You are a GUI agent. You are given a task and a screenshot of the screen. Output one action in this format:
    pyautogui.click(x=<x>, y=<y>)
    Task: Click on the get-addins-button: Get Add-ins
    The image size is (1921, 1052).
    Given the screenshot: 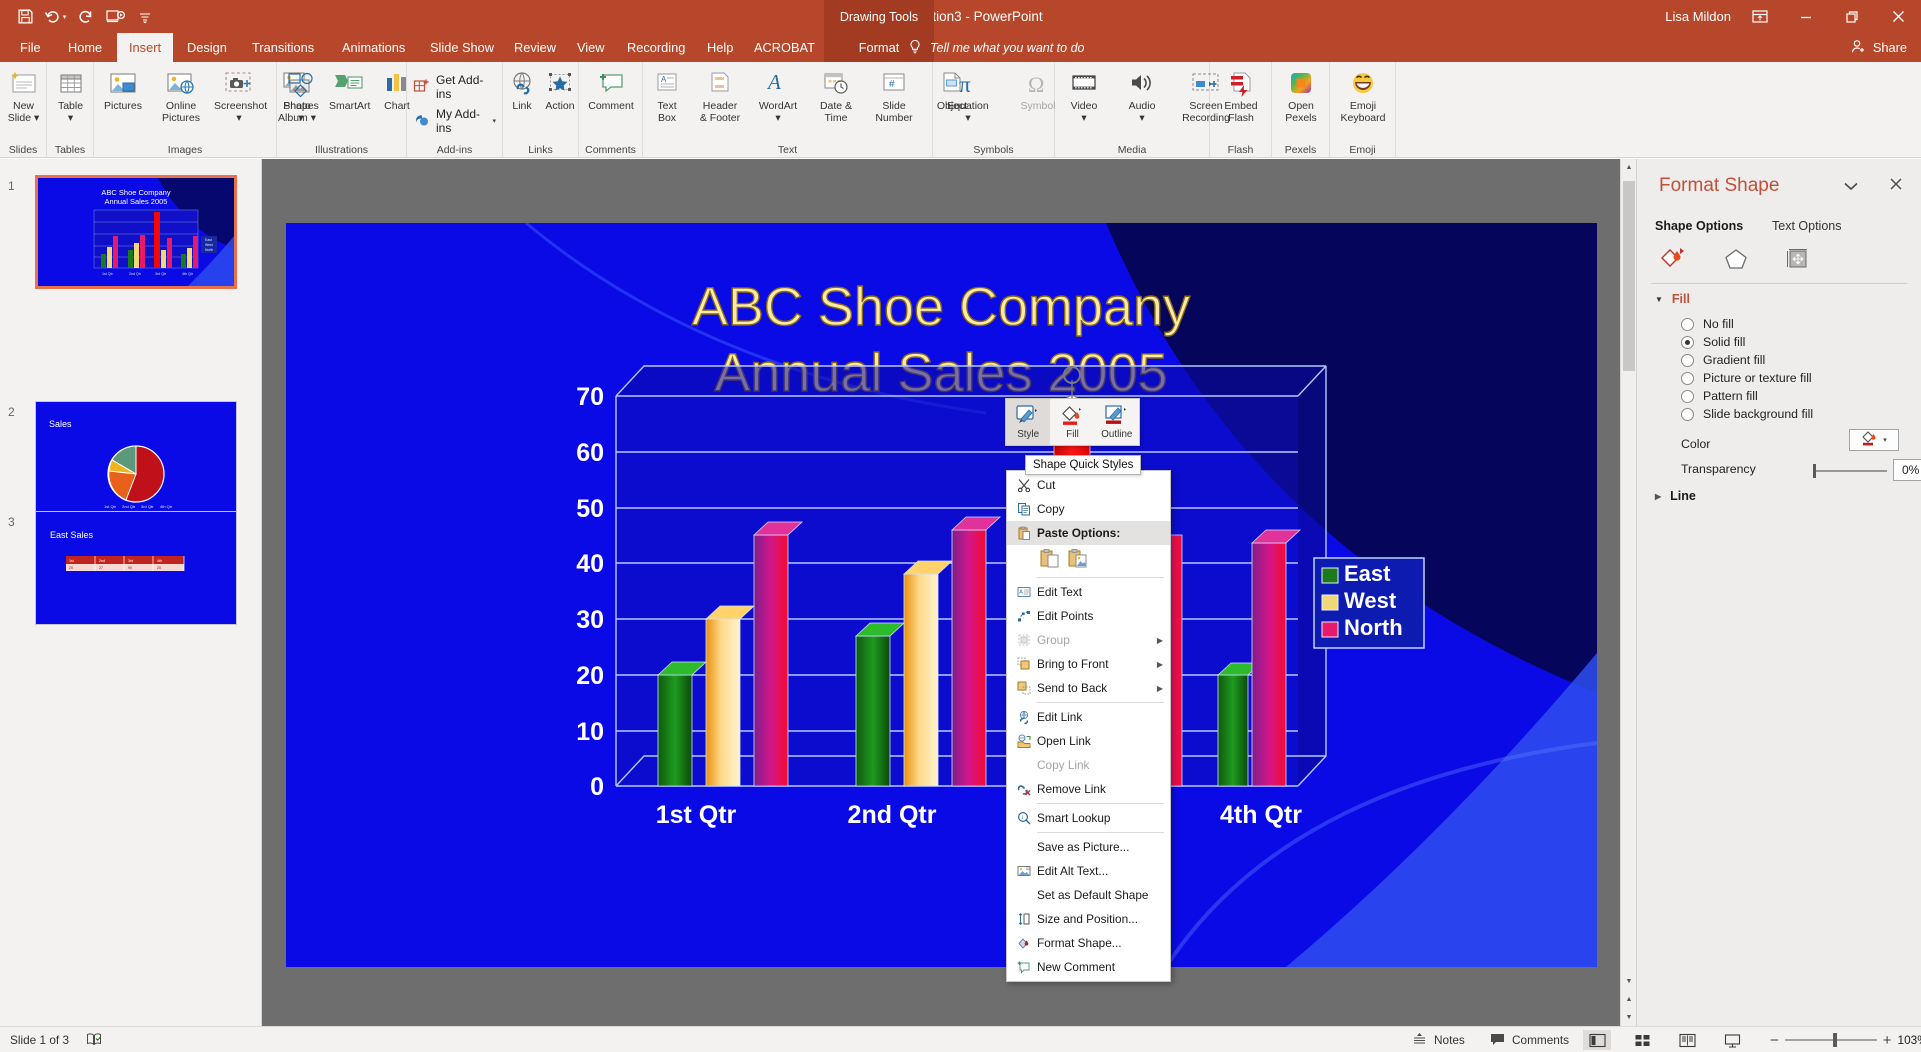 What is the action you would take?
    pyautogui.click(x=454, y=87)
    